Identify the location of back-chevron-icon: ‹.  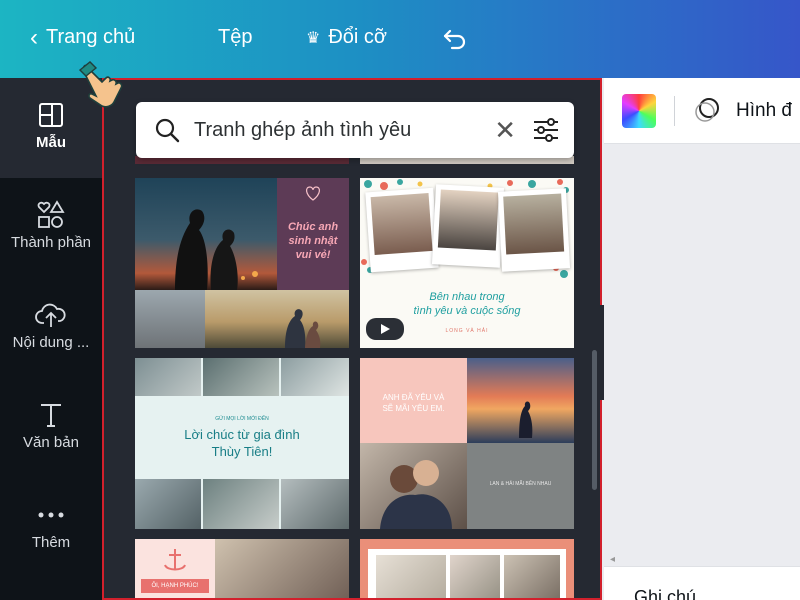
(34, 37).